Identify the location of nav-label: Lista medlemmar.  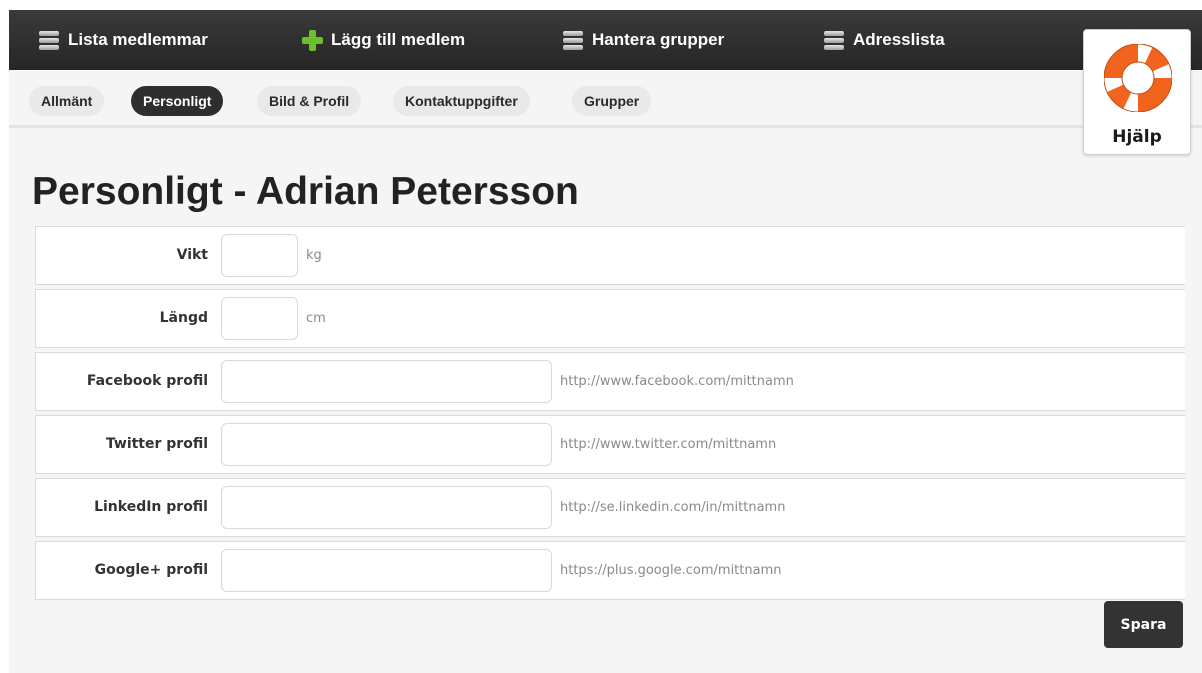
(138, 39).